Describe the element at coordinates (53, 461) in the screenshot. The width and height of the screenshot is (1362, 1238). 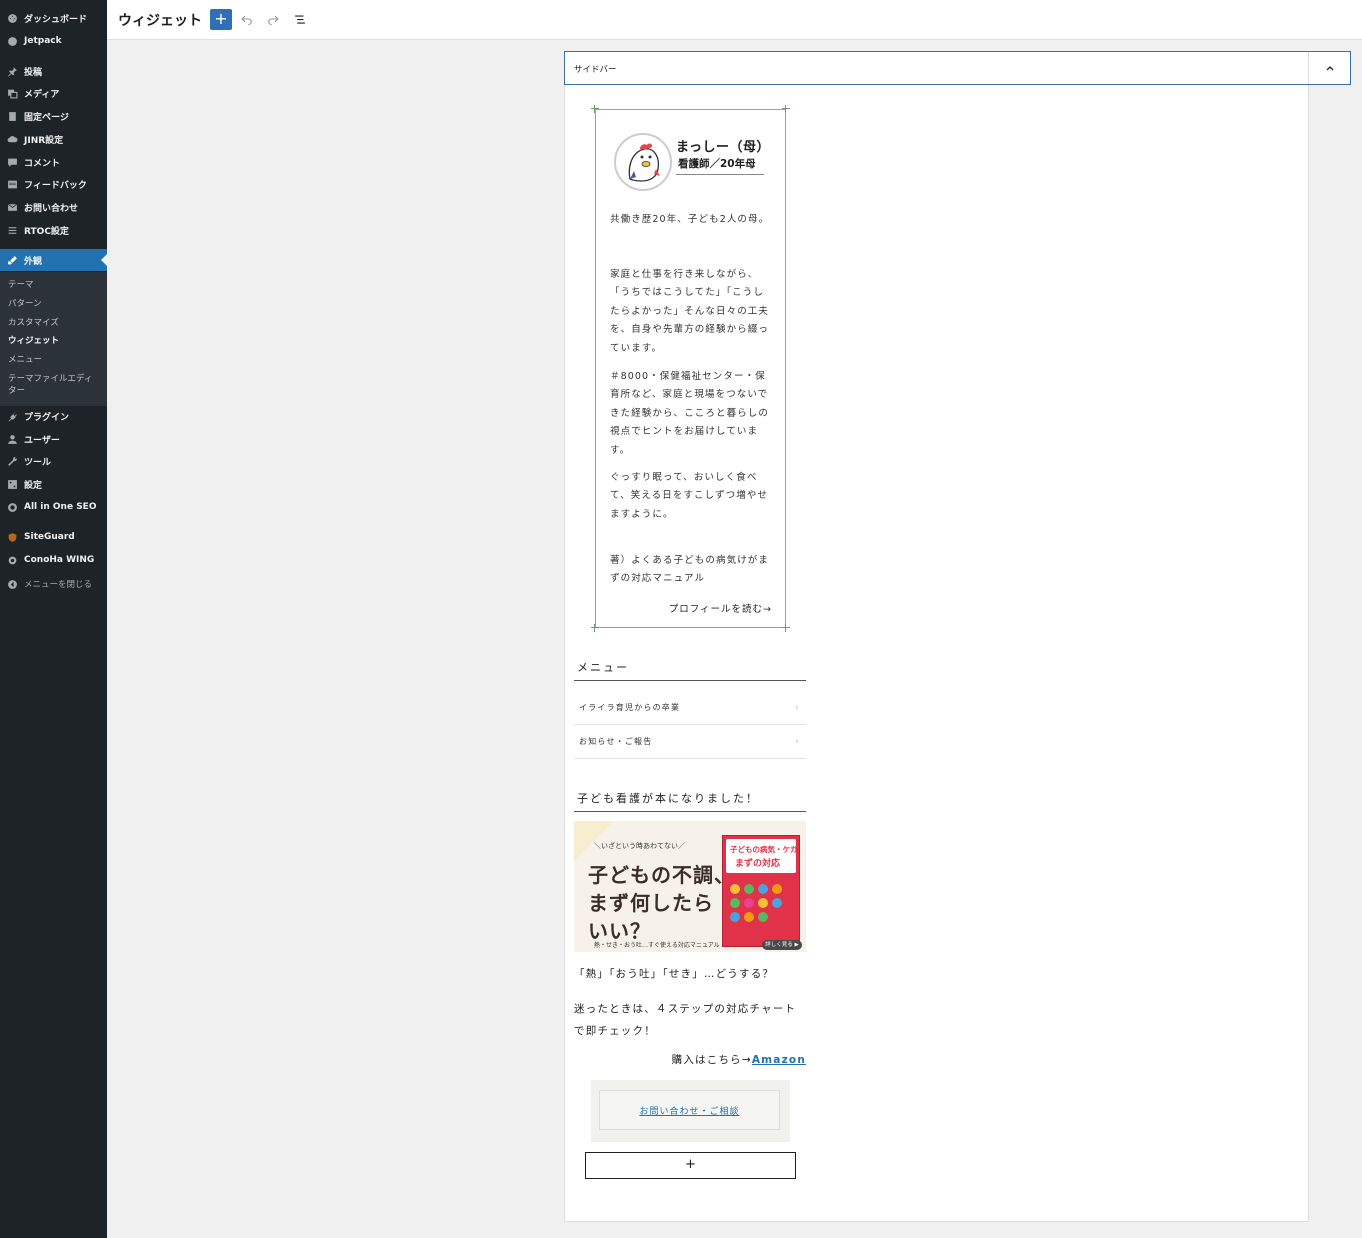
I see `menu-tools: ツール` at that location.